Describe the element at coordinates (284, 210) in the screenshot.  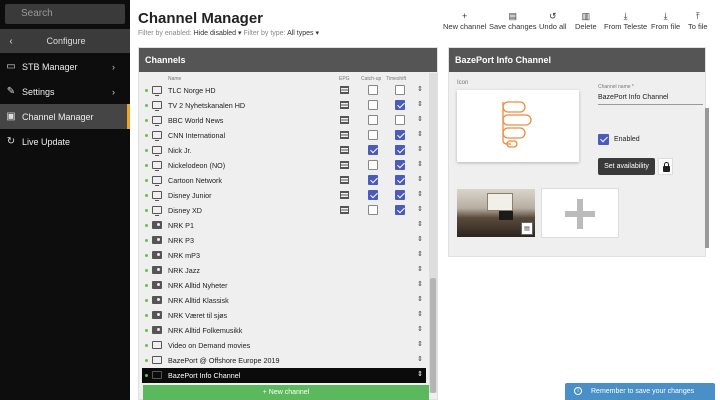
I see `channel-row: Disney XD ⇕` at that location.